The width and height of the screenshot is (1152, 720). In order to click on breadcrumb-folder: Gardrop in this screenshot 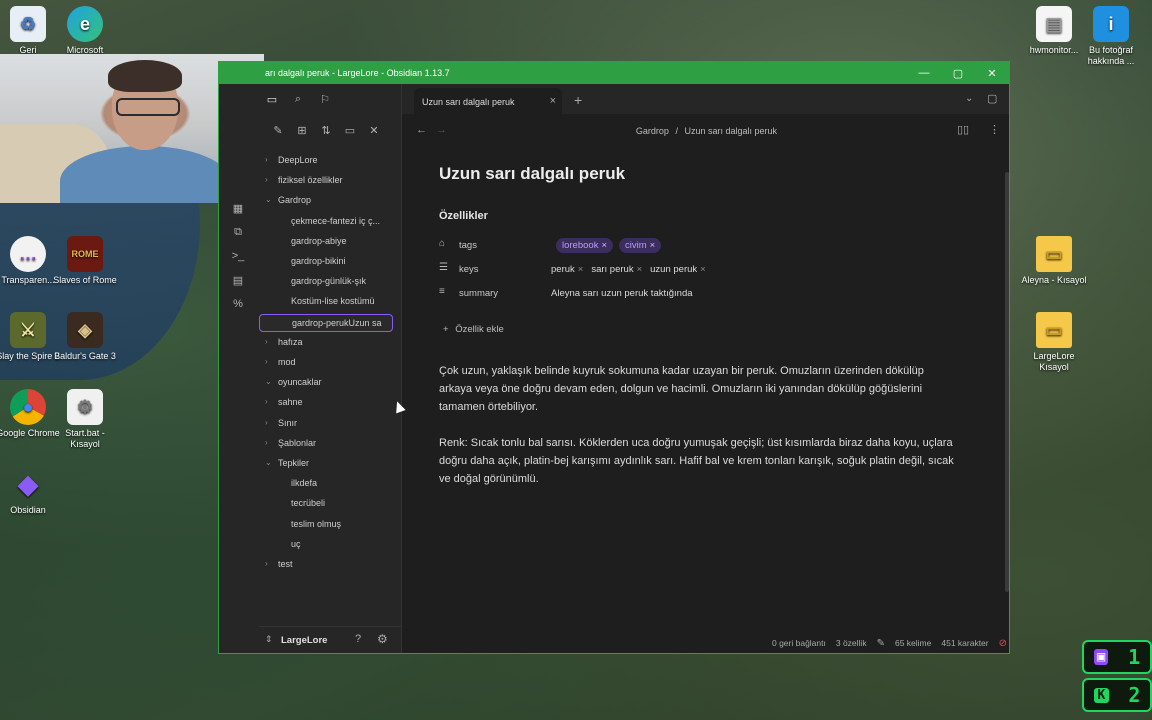, I will do `click(652, 131)`.